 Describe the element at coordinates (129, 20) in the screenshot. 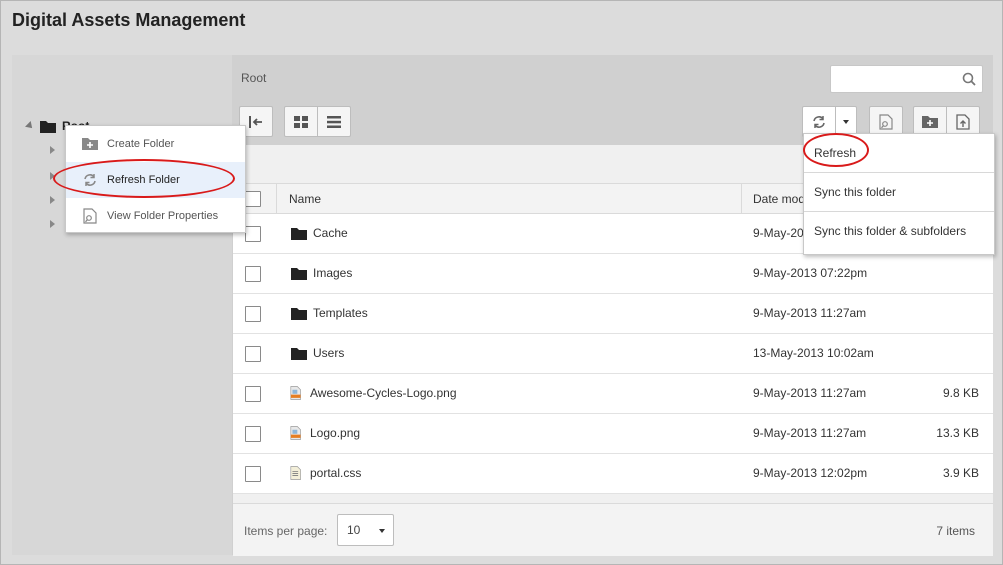

I see `page-title: Digital Assets Management` at that location.